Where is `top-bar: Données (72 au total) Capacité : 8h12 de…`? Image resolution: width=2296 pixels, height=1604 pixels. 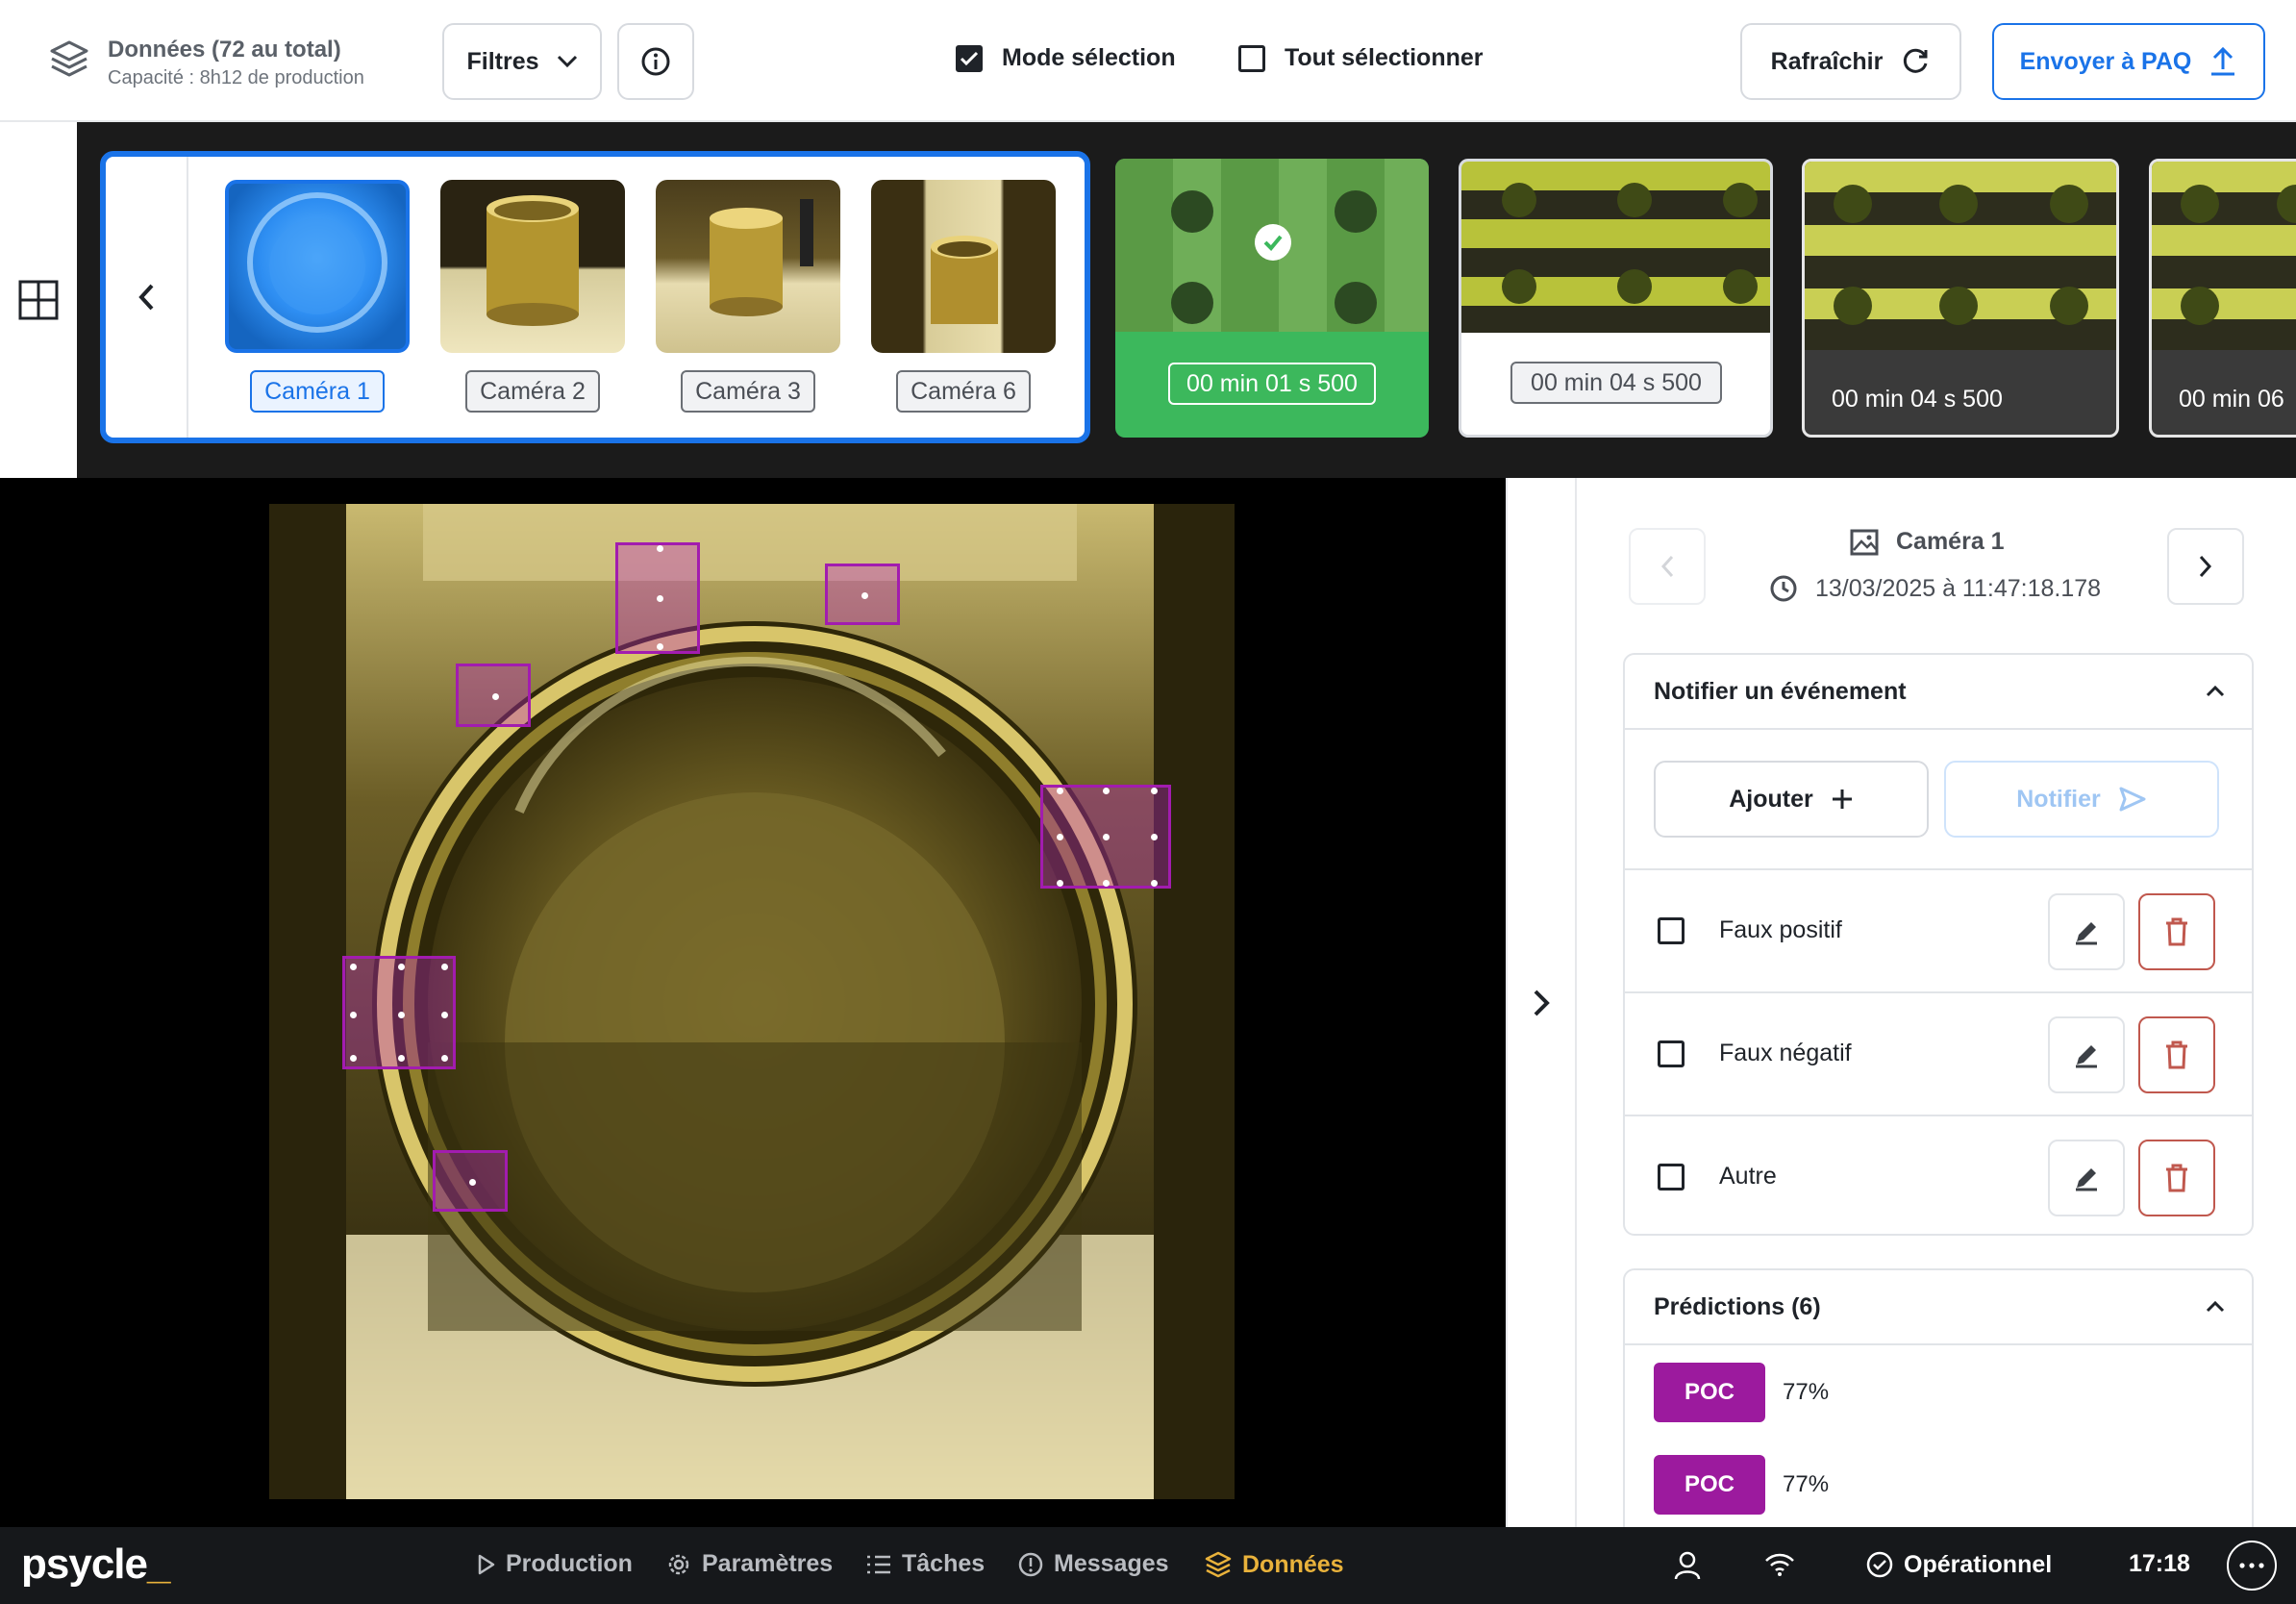
top-bar: Données (72 au total) Capacité : 8h12 de… is located at coordinates (1148, 61).